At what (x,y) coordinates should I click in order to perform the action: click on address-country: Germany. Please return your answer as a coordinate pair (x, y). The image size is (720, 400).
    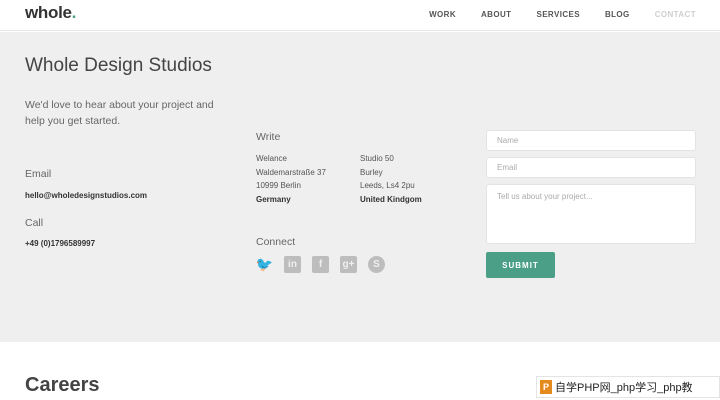
    Looking at the image, I should click on (273, 199).